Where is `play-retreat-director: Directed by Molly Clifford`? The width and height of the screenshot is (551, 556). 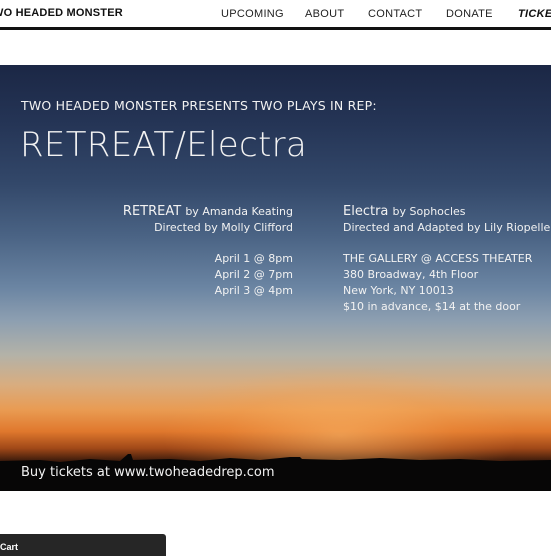 play-retreat-director: Directed by Molly Clifford is located at coordinates (223, 227).